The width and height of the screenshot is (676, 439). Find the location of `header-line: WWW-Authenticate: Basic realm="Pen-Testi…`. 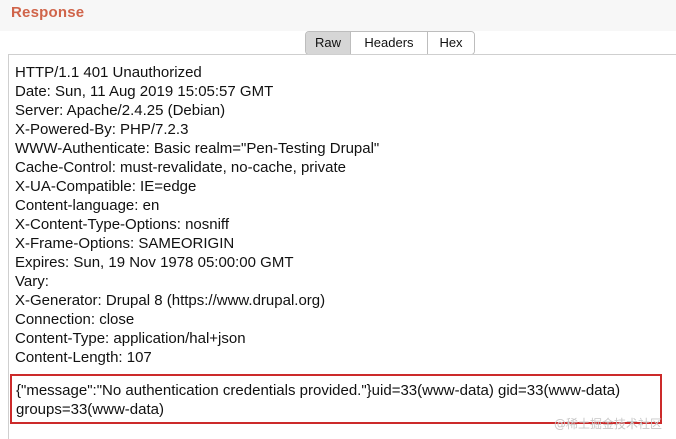

header-line: WWW-Authenticate: Basic realm="Pen-Testi… is located at coordinates (197, 148).